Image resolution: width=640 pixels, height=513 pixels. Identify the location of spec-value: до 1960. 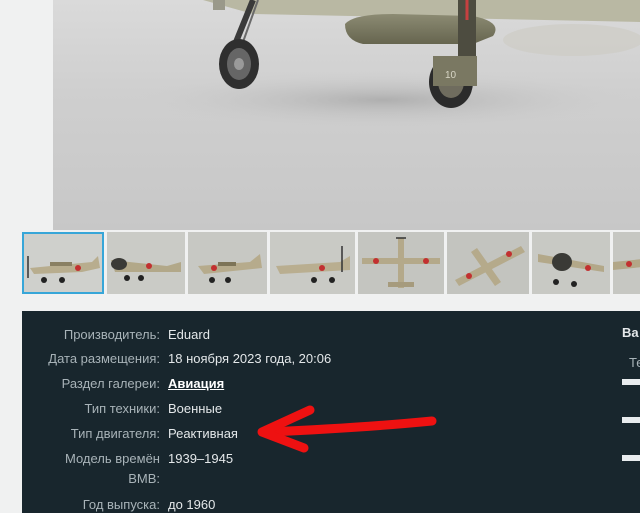
(192, 504).